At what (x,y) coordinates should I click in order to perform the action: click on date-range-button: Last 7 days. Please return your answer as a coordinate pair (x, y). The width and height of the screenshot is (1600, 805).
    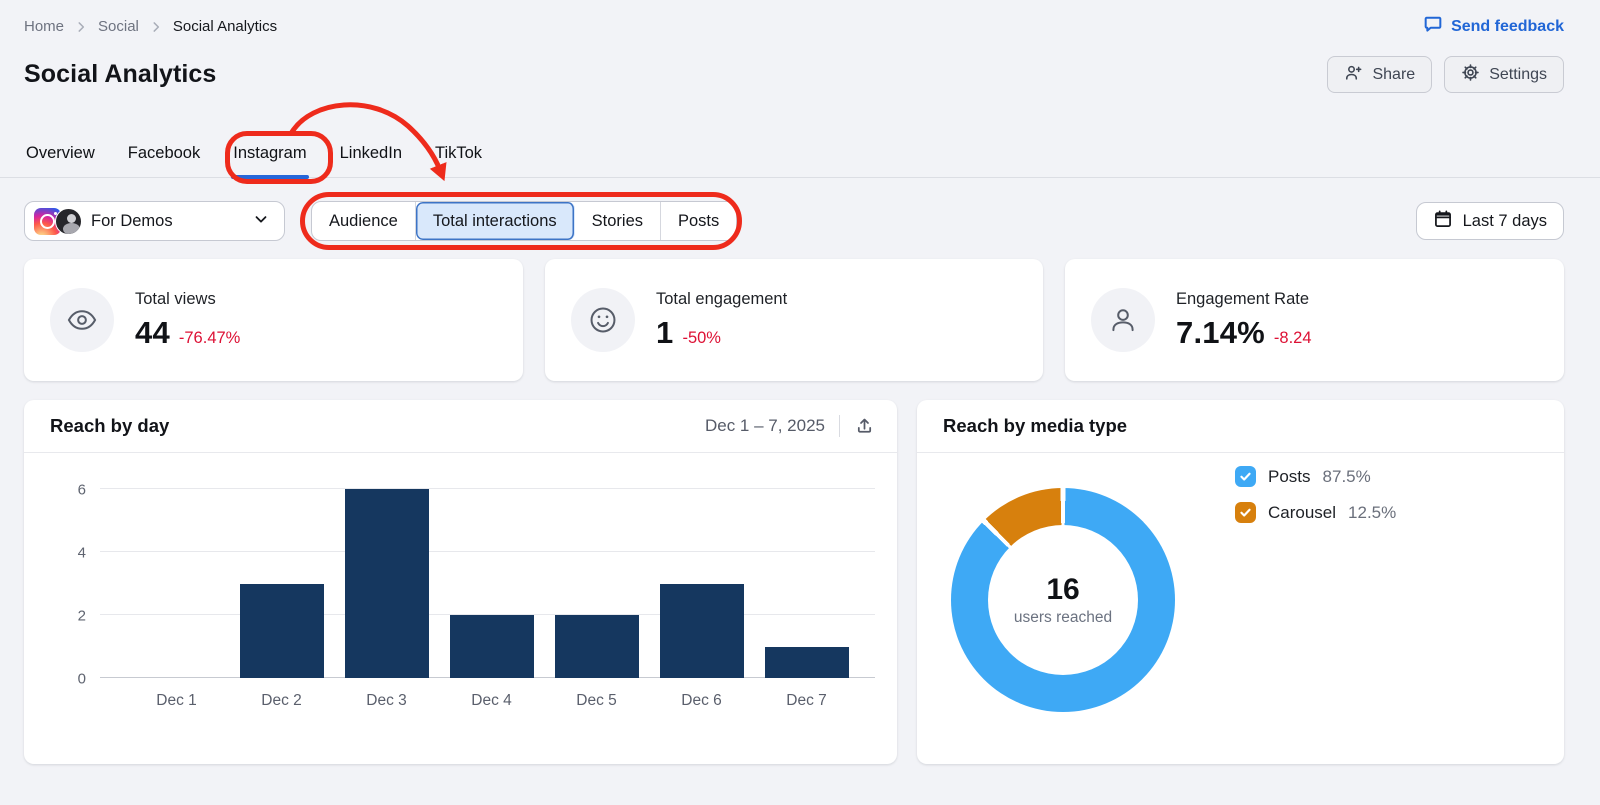
    Looking at the image, I should click on (1489, 221).